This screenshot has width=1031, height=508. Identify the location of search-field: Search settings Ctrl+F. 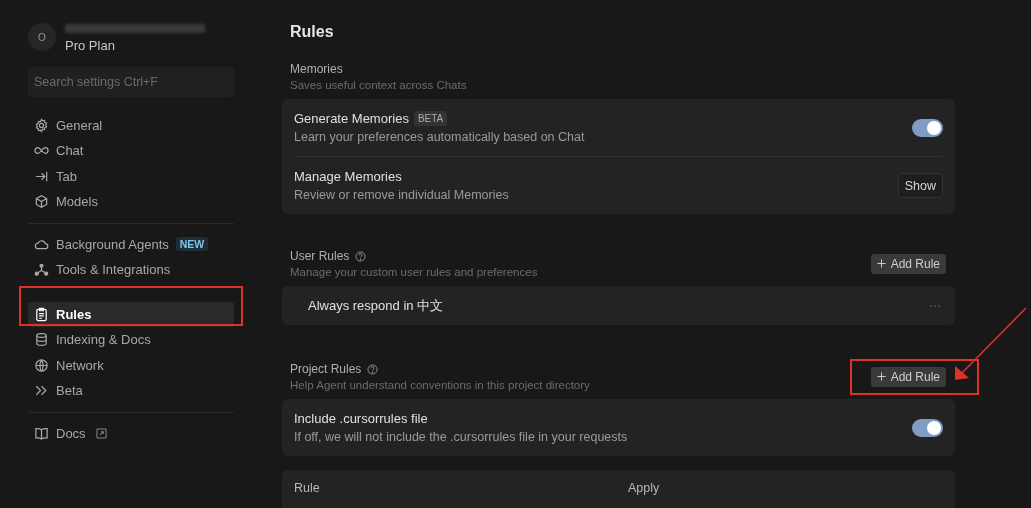
(131, 82).